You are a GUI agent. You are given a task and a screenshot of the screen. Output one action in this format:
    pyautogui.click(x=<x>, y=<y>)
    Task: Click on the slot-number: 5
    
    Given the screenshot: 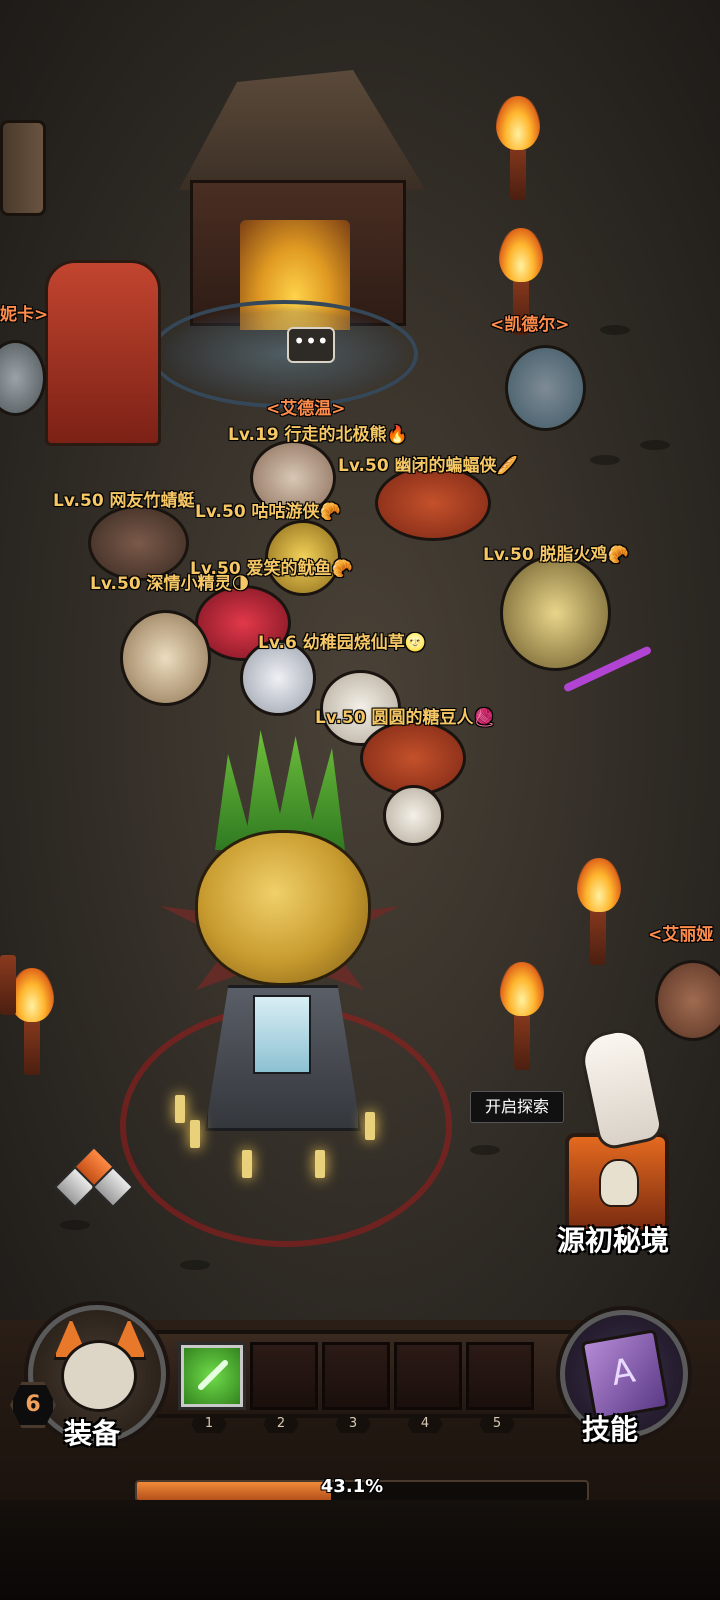 What is the action you would take?
    pyautogui.click(x=497, y=1424)
    